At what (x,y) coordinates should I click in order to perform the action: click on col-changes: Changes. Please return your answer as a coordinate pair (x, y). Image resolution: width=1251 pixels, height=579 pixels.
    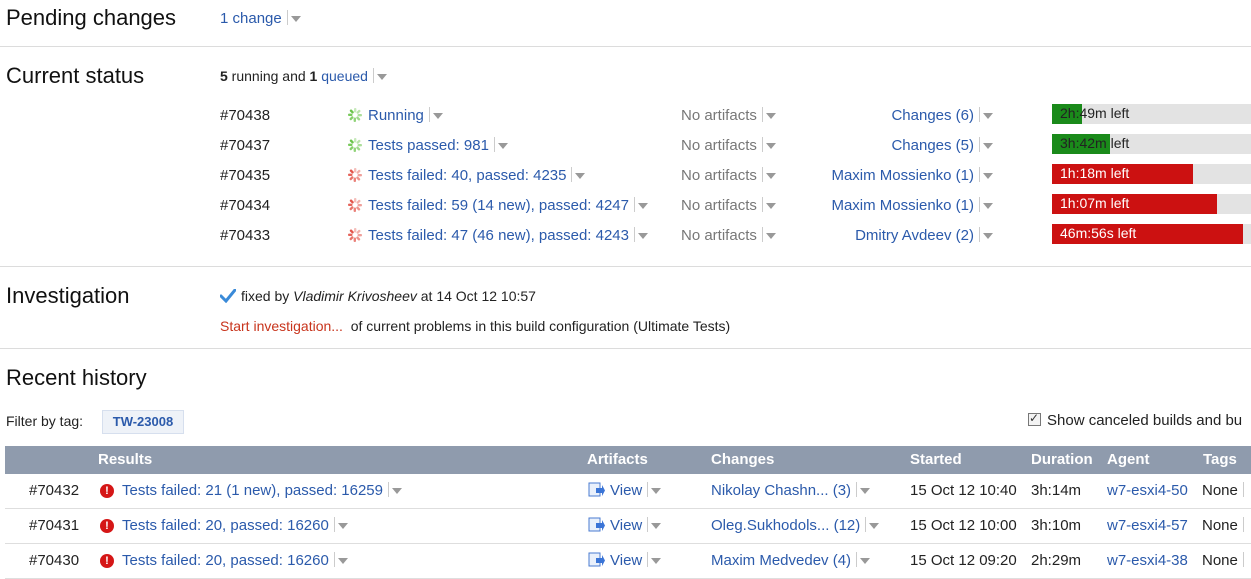
    Looking at the image, I should click on (742, 459).